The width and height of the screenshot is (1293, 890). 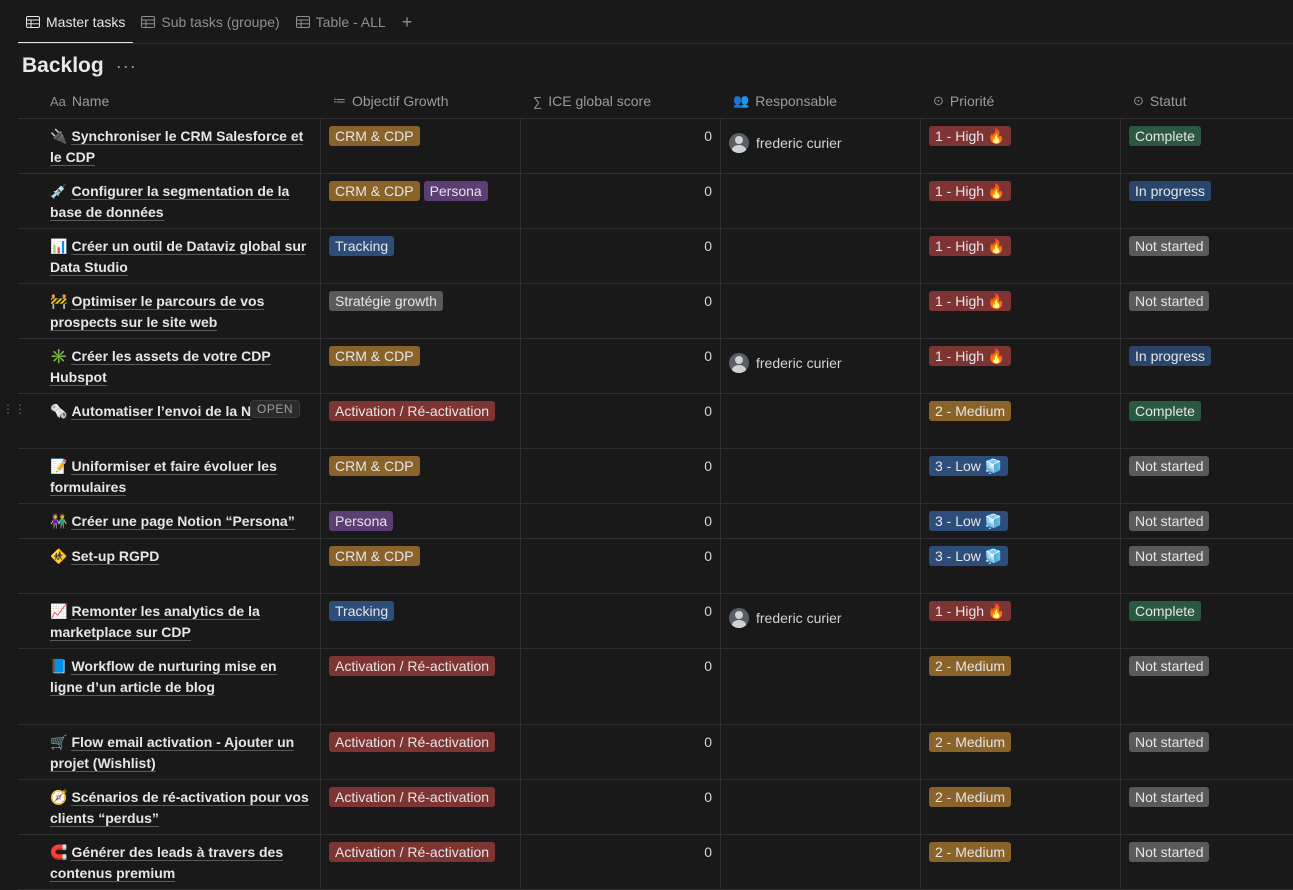 I want to click on objectif-cell: Stratégie growth, so click(x=421, y=311).